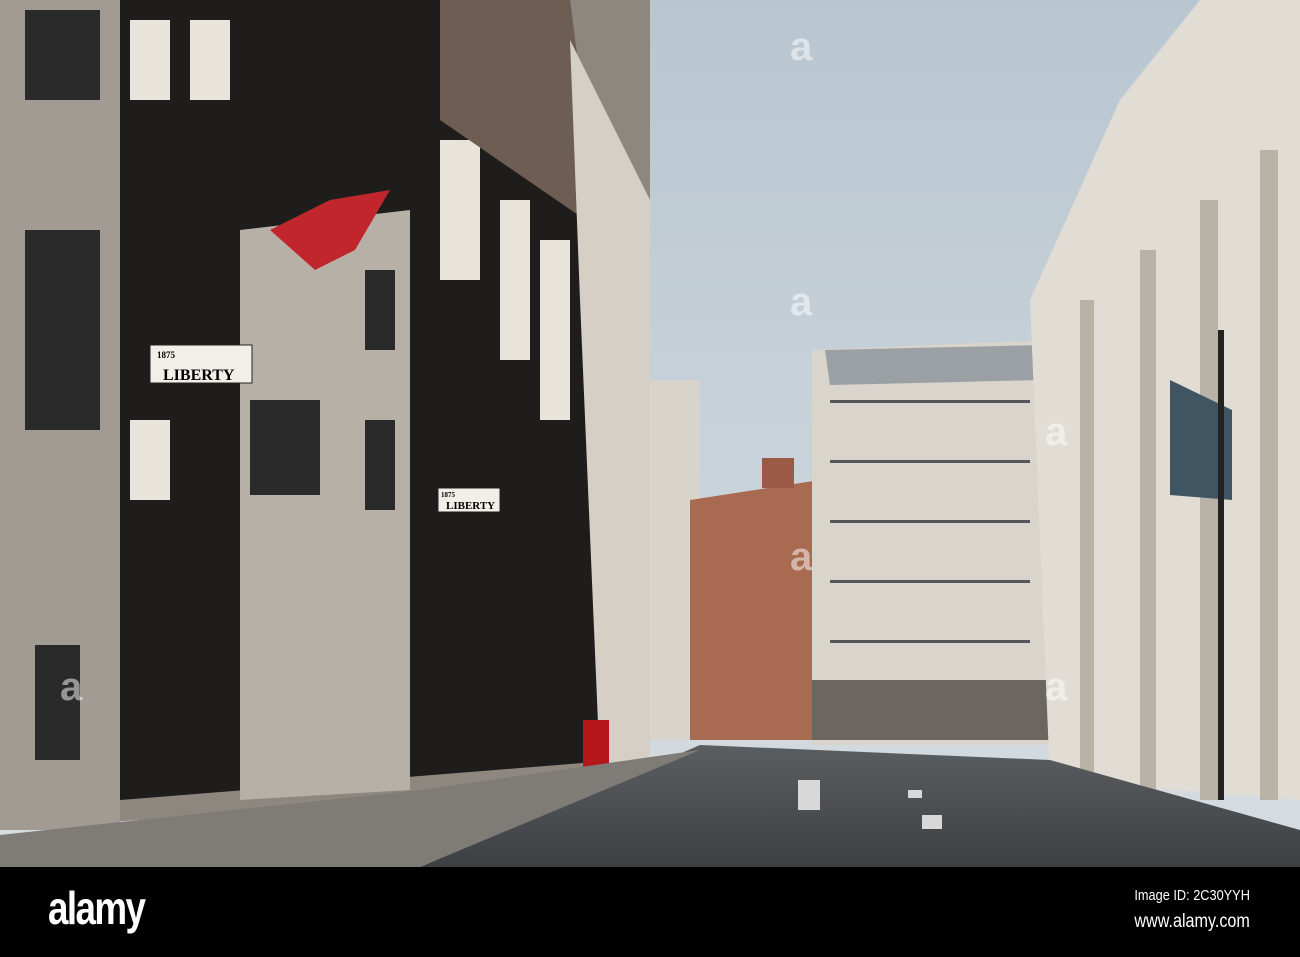  Describe the element at coordinates (836, 542) in the screenshot. I see `distant-buildings` at that location.